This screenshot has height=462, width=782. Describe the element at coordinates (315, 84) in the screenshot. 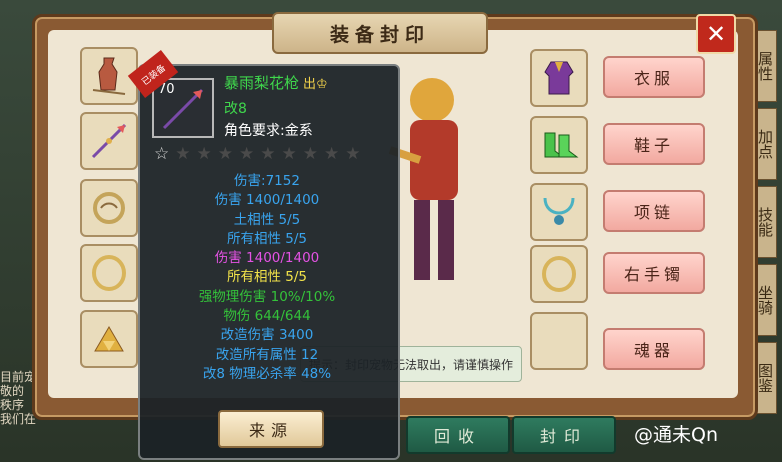

I see `item-name-badge: 出♔` at that location.